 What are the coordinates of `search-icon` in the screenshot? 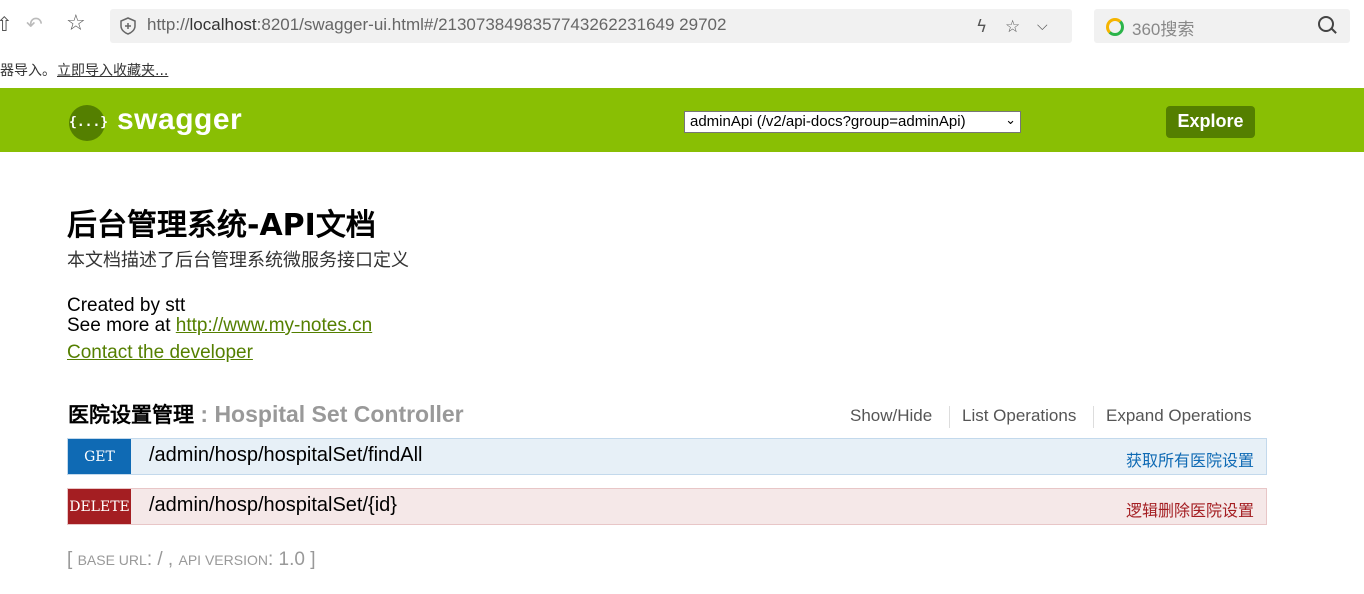 It's located at (1326, 24).